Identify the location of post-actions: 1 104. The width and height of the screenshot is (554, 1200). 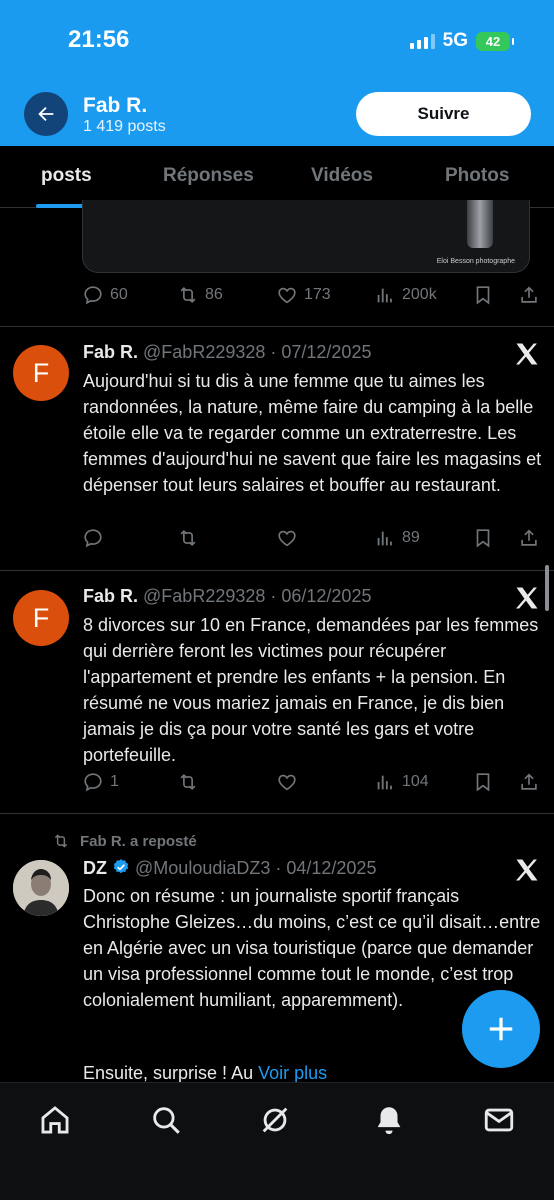
(312, 786).